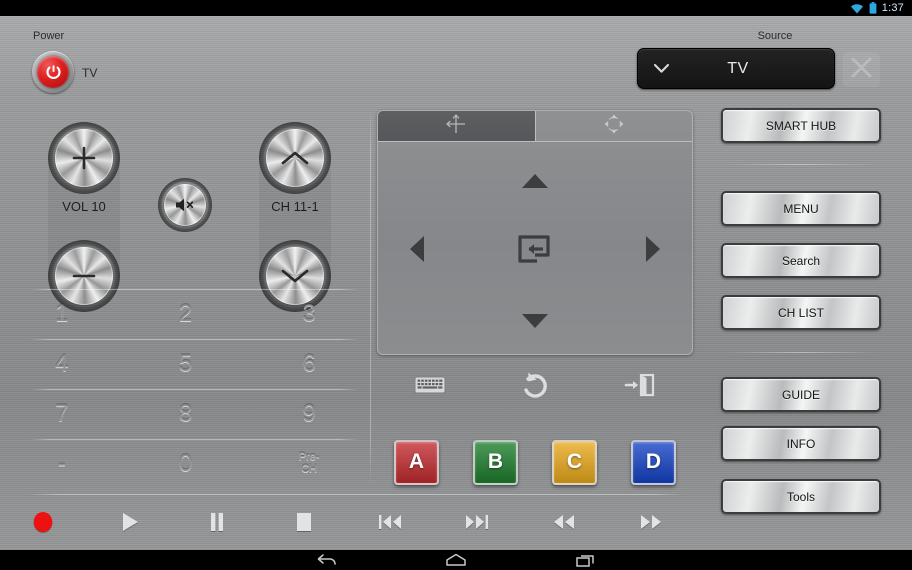 This screenshot has width=912, height=570. What do you see at coordinates (456, 126) in the screenshot?
I see `touchpad-tab` at bounding box center [456, 126].